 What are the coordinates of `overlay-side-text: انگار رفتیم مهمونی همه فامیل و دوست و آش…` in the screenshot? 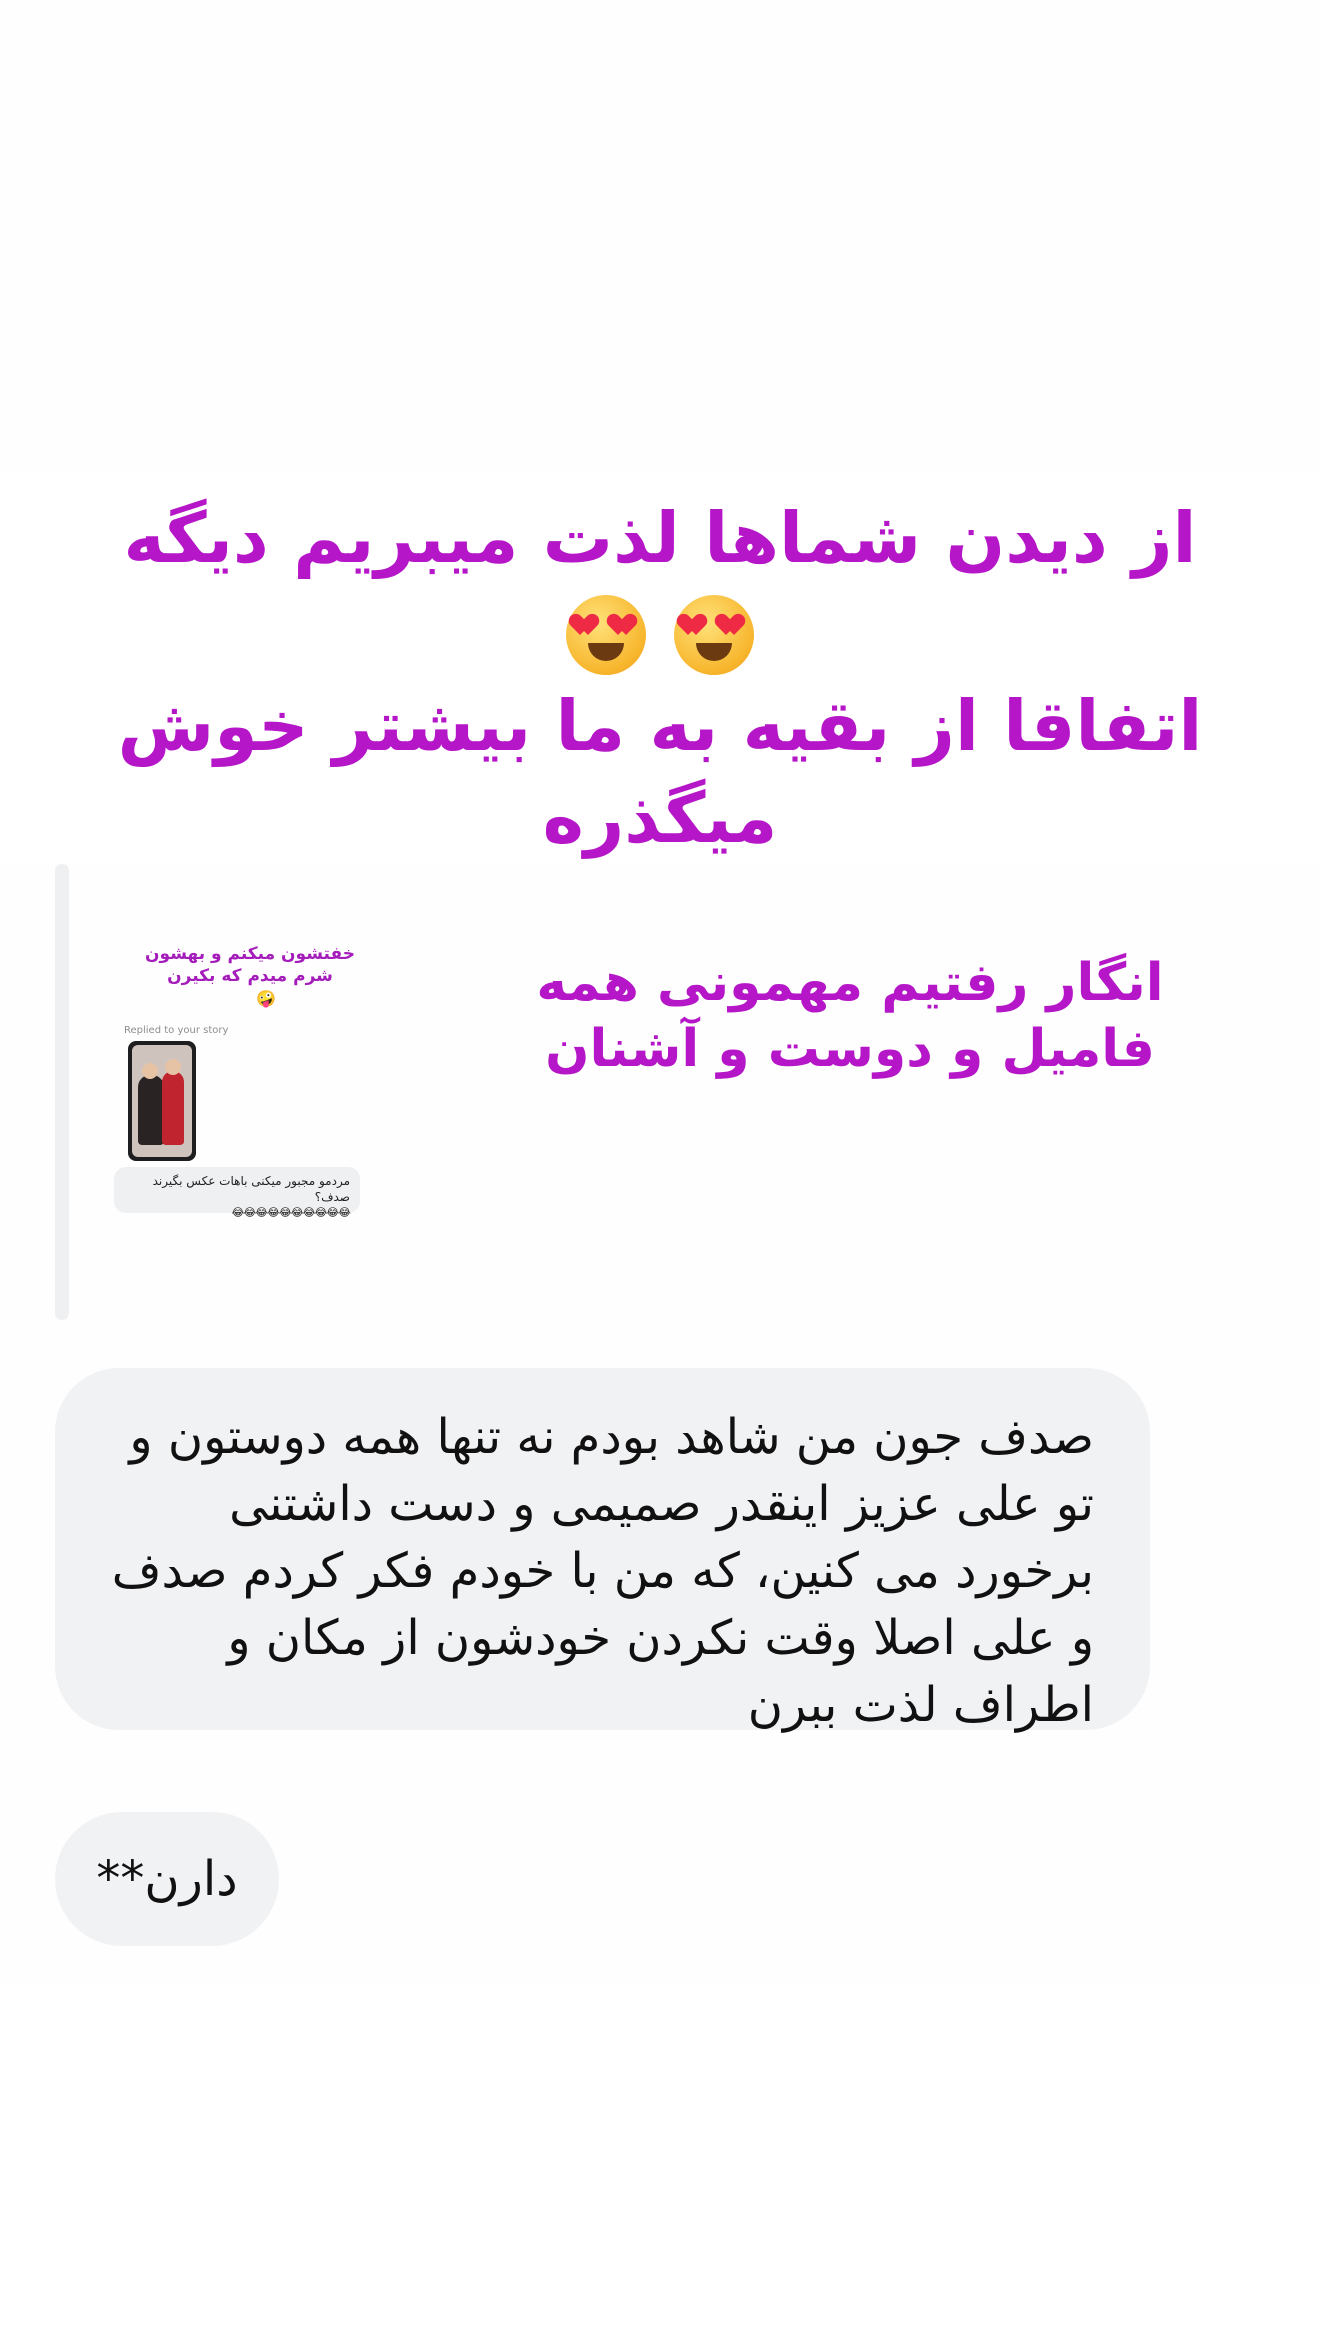 It's located at (850, 1016).